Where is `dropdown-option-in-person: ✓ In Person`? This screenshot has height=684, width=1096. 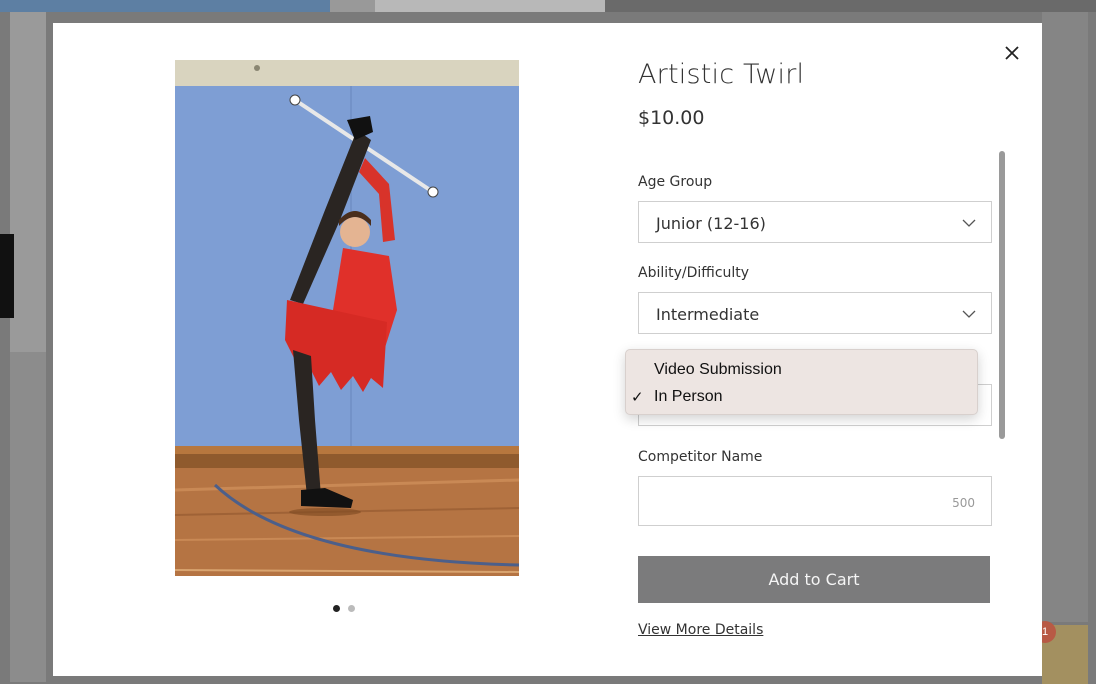 dropdown-option-in-person: ✓ In Person is located at coordinates (801, 397).